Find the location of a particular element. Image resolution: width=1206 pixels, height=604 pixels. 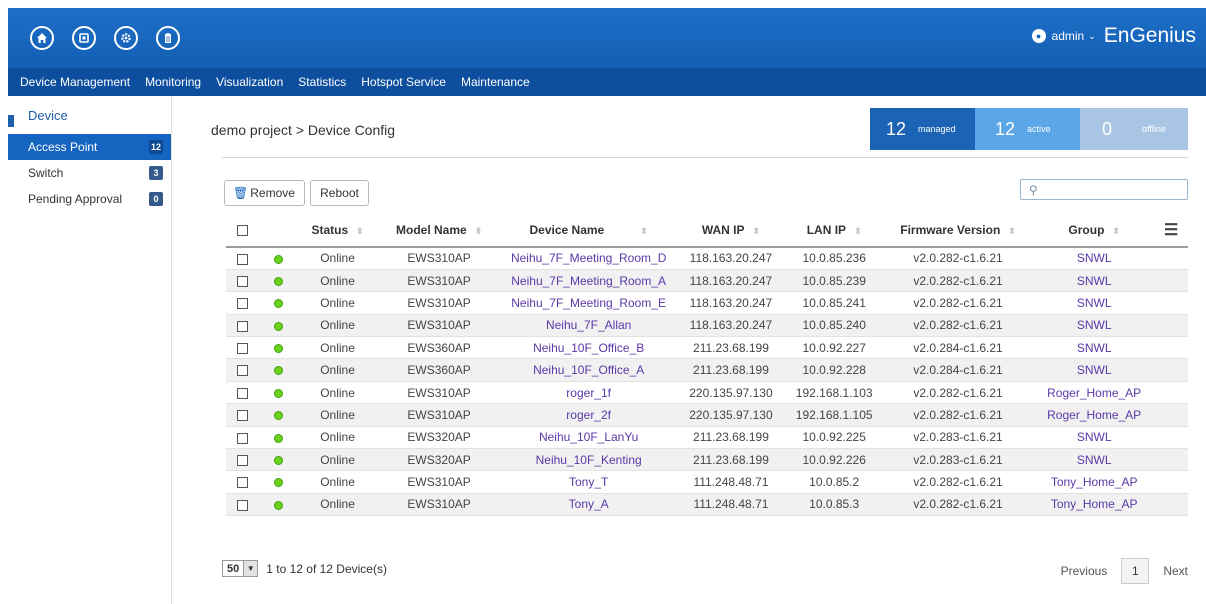

home-icon is located at coordinates (42, 38).